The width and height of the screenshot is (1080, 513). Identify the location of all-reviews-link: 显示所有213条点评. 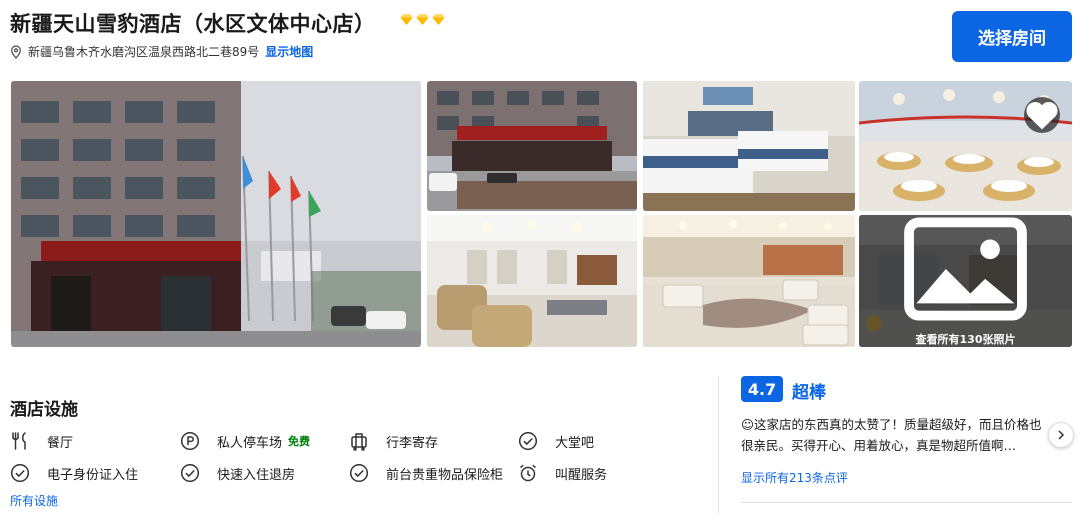
(794, 477).